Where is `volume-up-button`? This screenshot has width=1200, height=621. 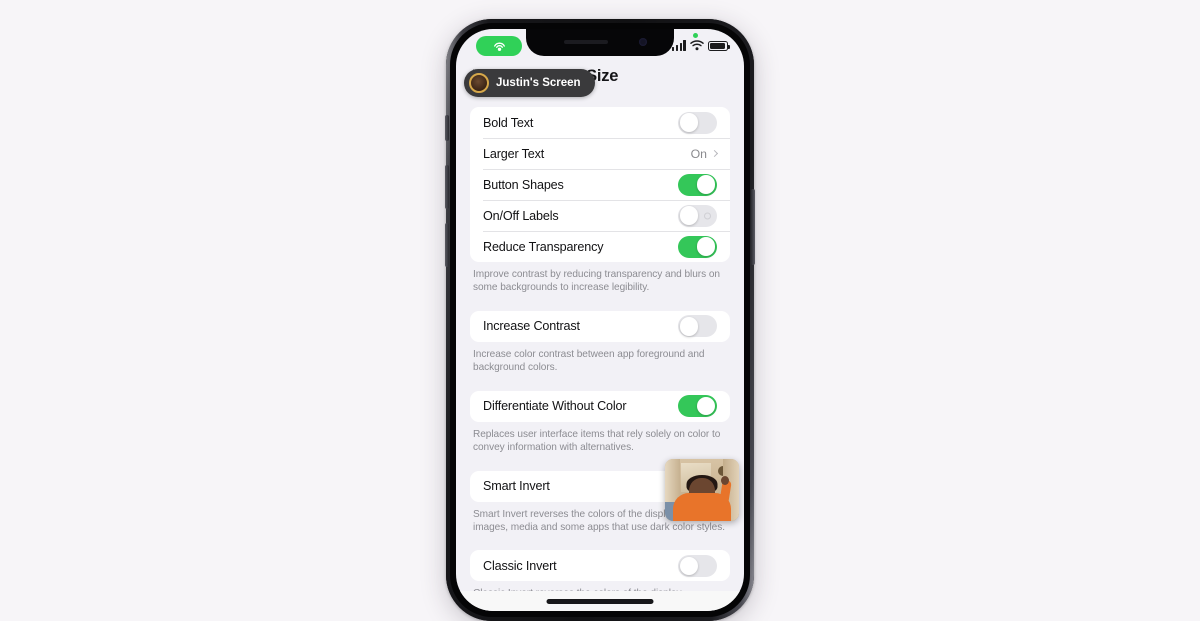 volume-up-button is located at coordinates (447, 187).